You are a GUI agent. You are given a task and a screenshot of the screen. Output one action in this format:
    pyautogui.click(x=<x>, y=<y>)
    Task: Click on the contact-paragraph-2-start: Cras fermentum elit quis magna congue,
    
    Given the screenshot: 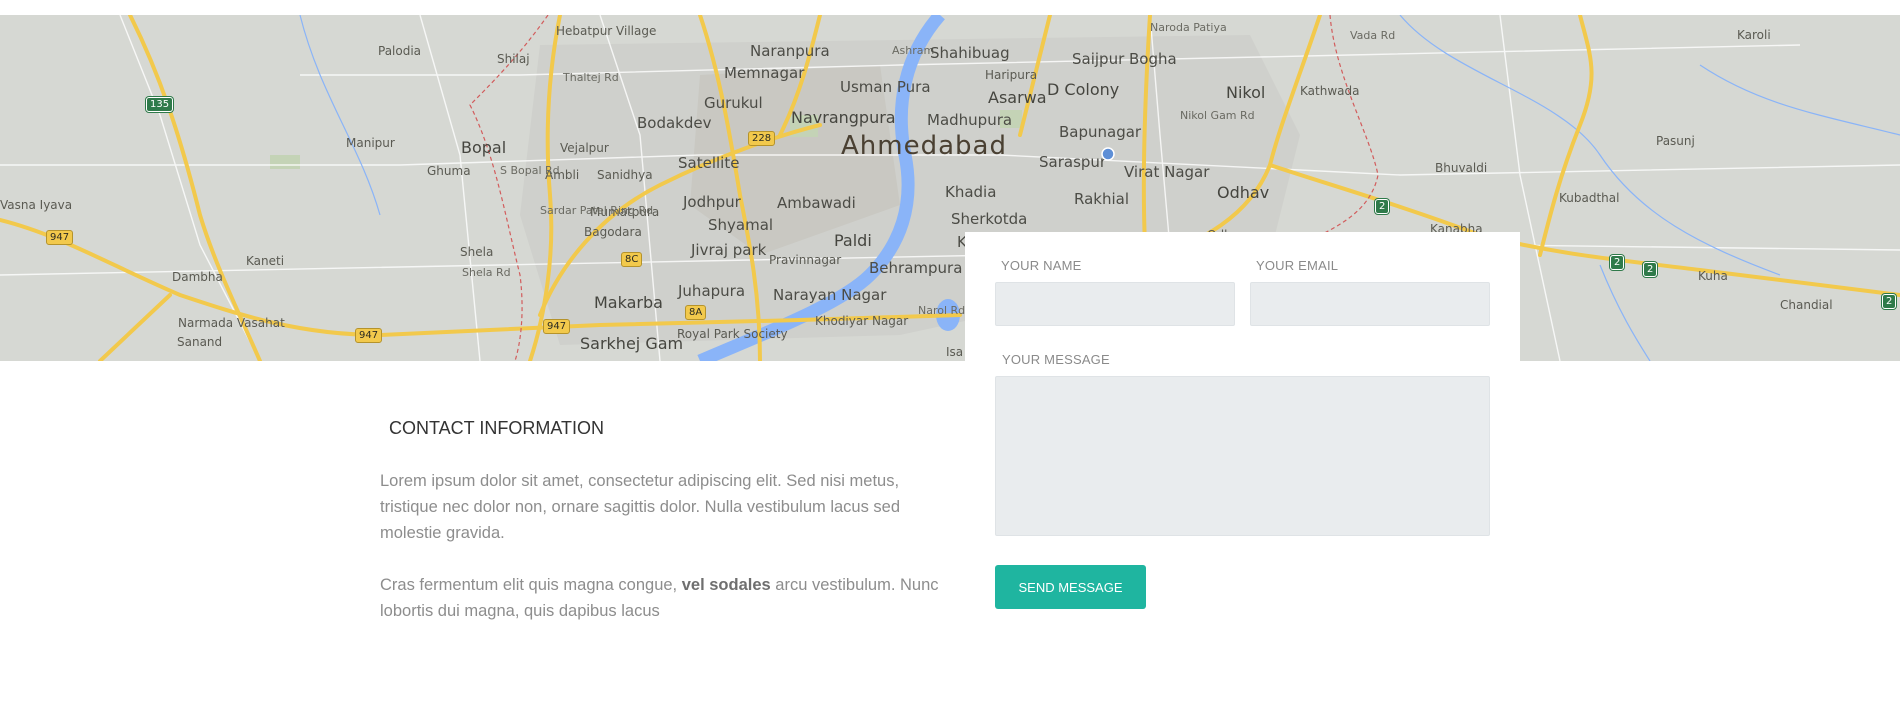 What is the action you would take?
    pyautogui.click(x=531, y=585)
    